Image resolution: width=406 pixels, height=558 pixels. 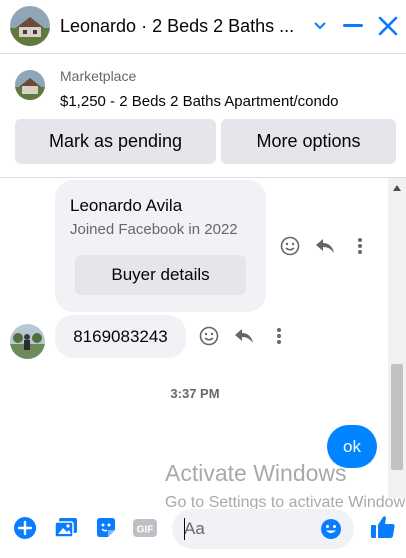 What do you see at coordinates (30, 85) in the screenshot?
I see `listing-thumbnail` at bounding box center [30, 85].